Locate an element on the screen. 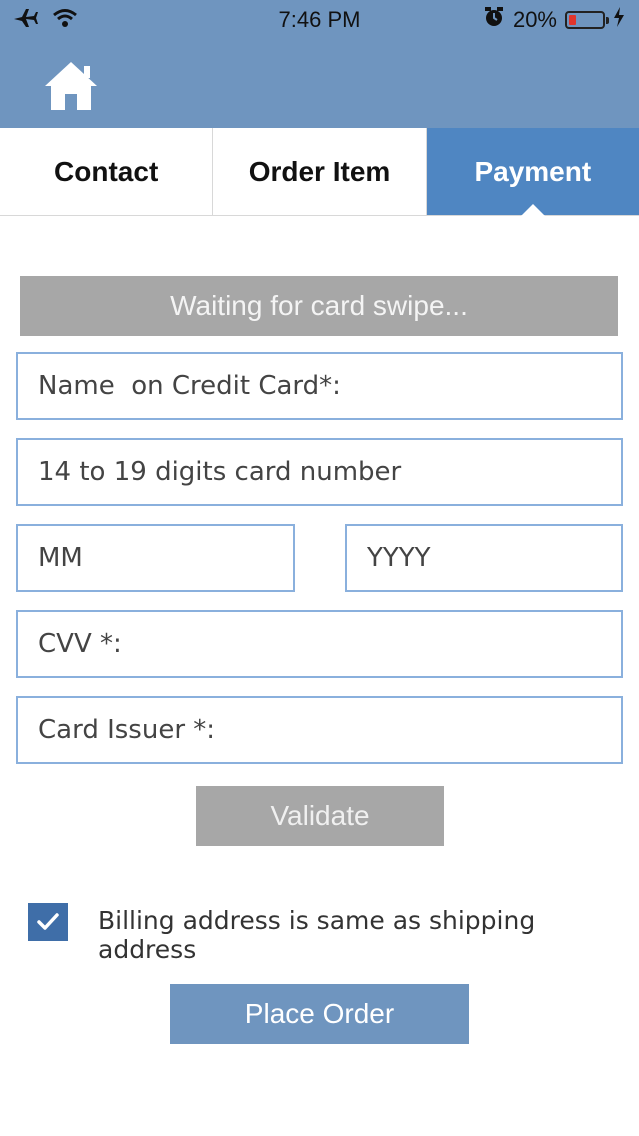  card-number-input is located at coordinates (329, 472).